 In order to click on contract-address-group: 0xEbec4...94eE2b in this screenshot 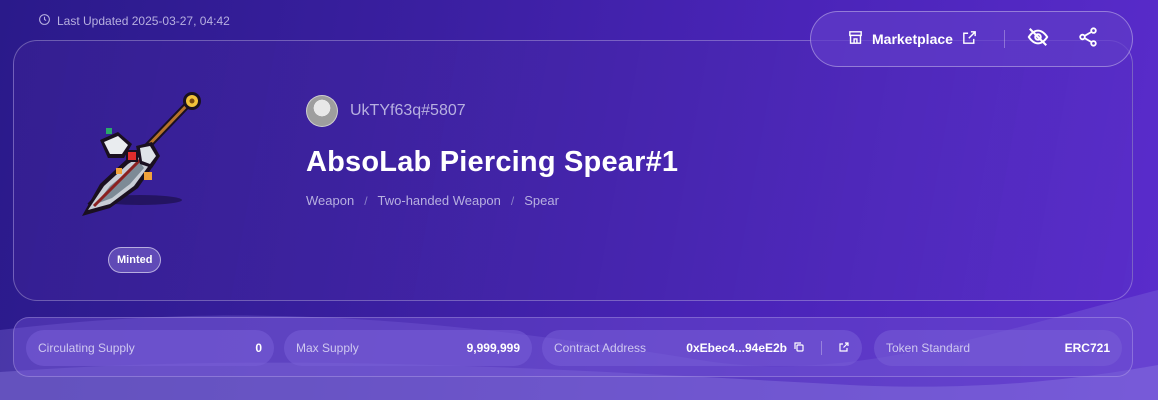, I will do `click(768, 348)`.